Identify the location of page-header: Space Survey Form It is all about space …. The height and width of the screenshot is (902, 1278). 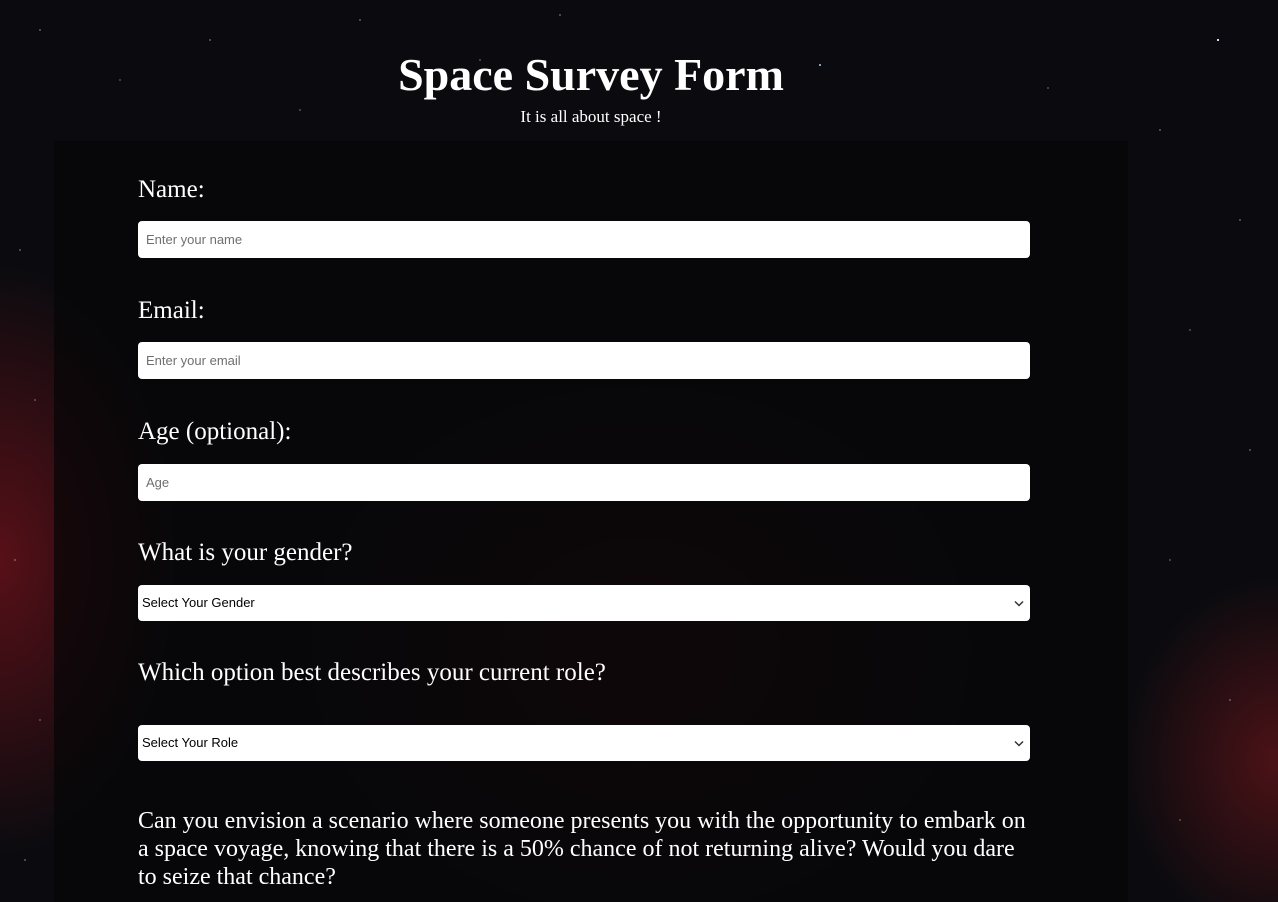
(591, 64).